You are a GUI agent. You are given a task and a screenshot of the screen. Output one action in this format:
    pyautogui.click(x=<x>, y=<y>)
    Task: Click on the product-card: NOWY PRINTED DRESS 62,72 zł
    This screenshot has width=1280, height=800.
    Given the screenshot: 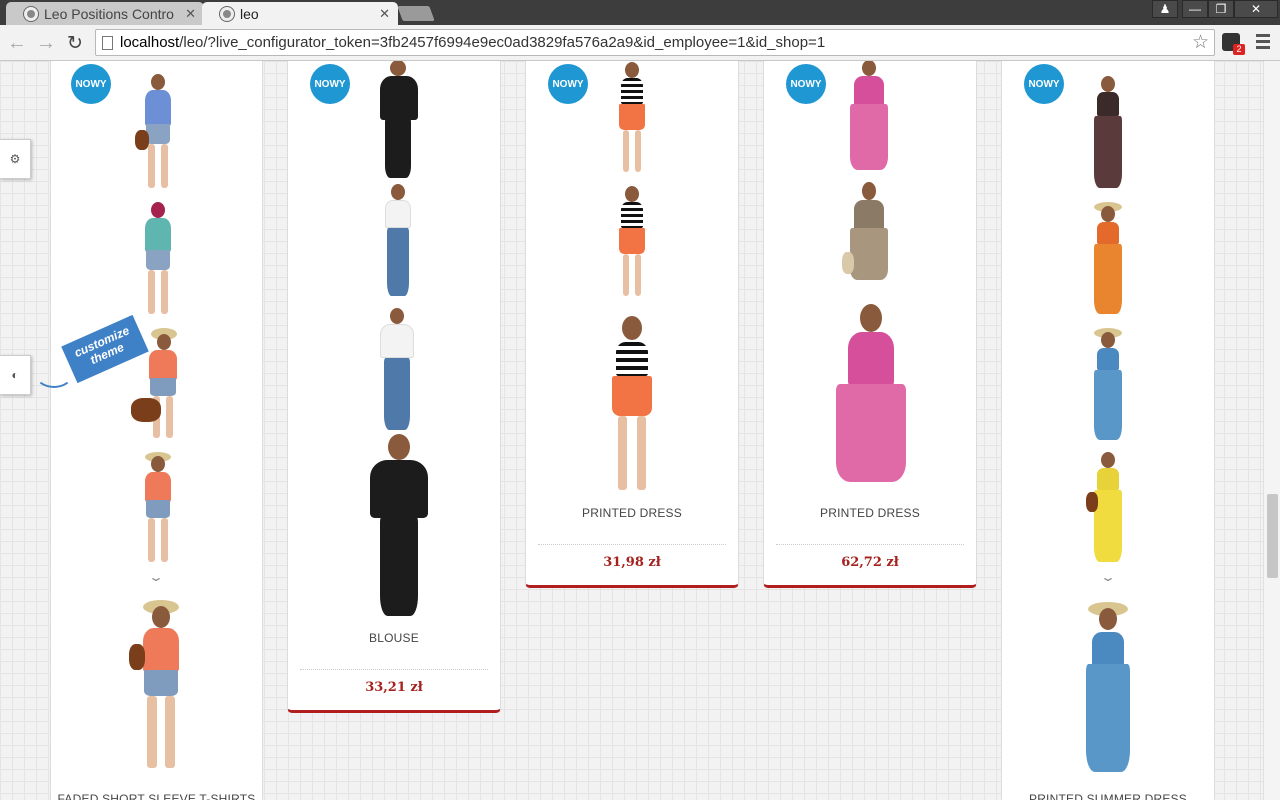 What is the action you would take?
    pyautogui.click(x=870, y=324)
    